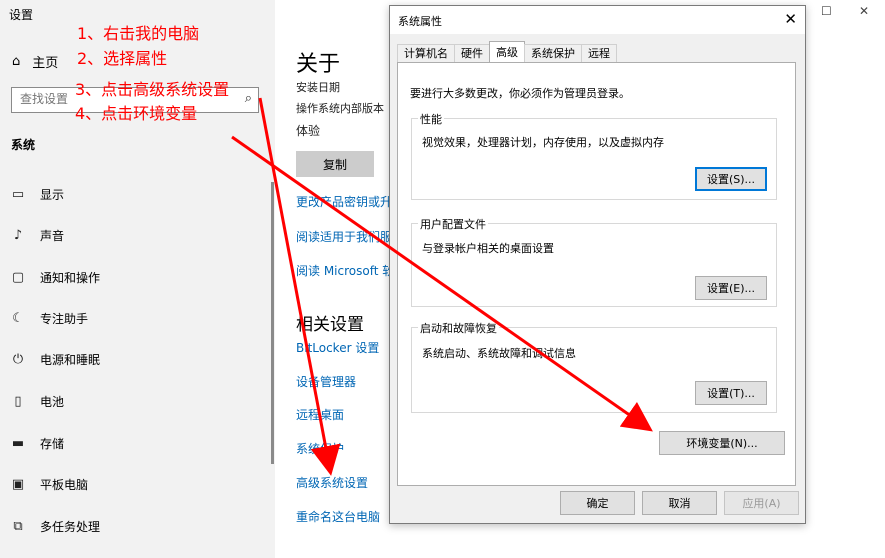 Image resolution: width=885 pixels, height=558 pixels. What do you see at coordinates (52, 194) in the screenshot?
I see `nav-item-label: 显示` at bounding box center [52, 194].